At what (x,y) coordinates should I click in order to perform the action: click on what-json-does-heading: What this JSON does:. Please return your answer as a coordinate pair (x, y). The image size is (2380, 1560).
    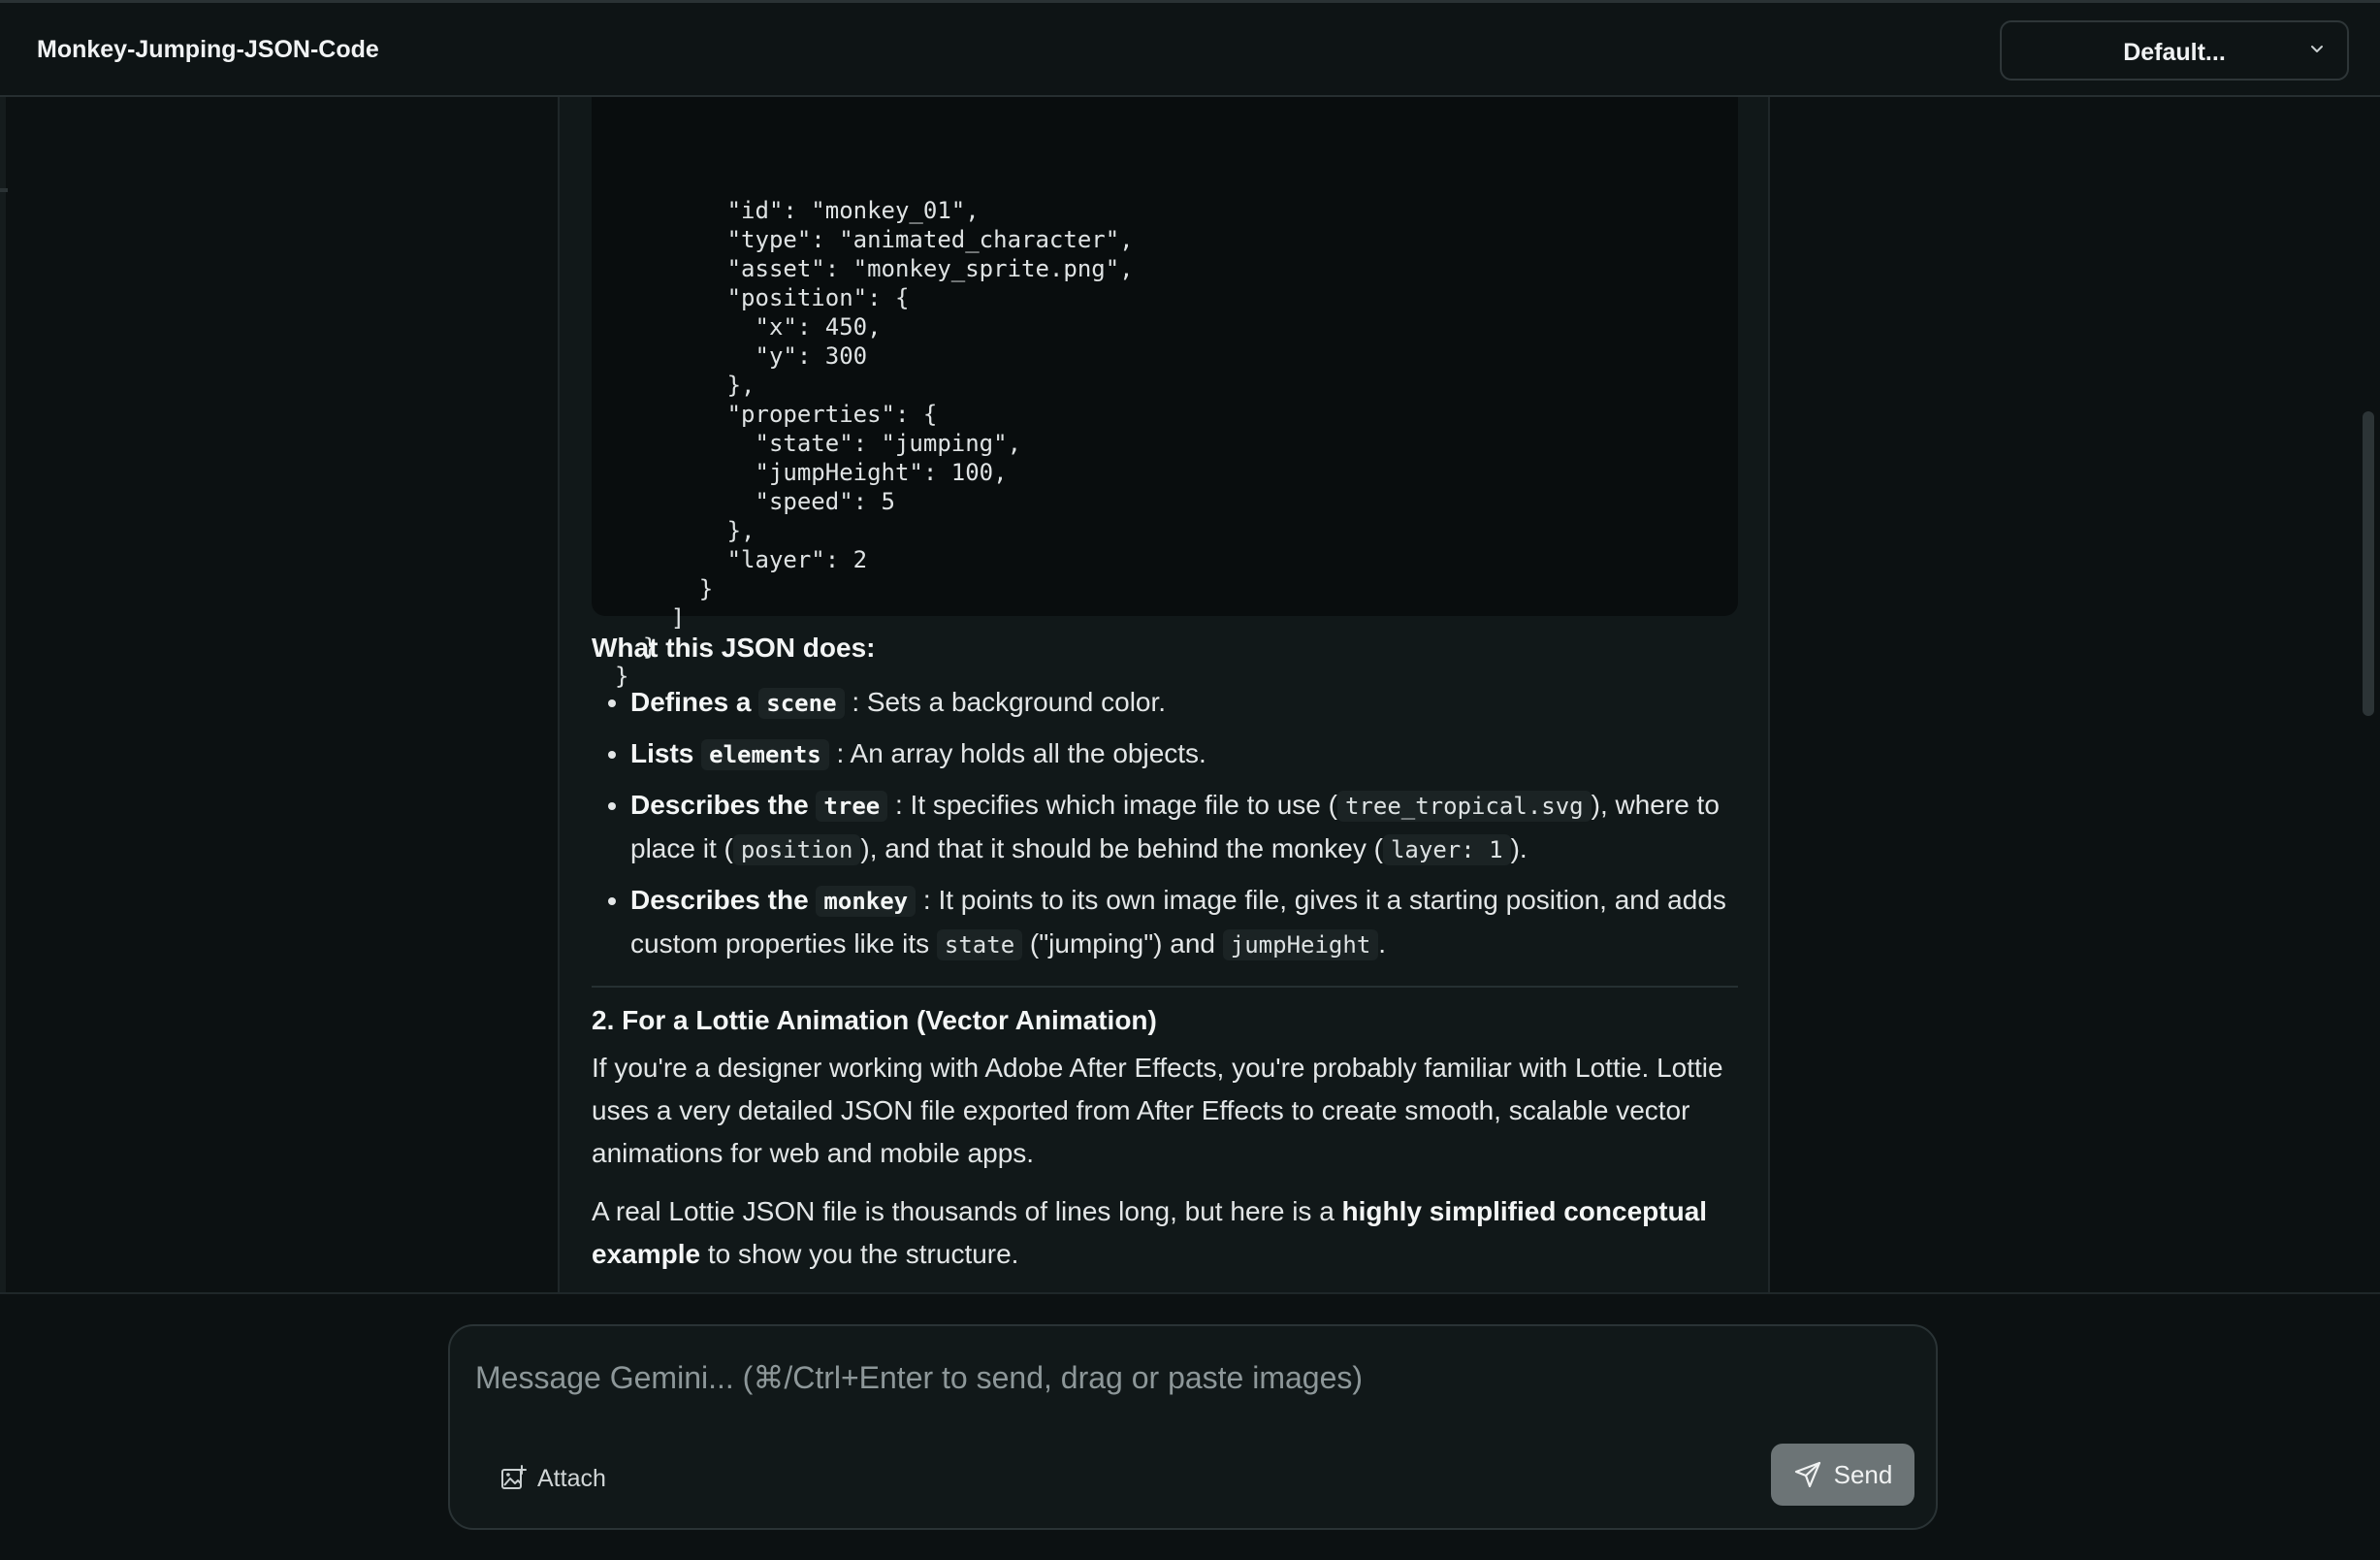
    Looking at the image, I should click on (734, 648).